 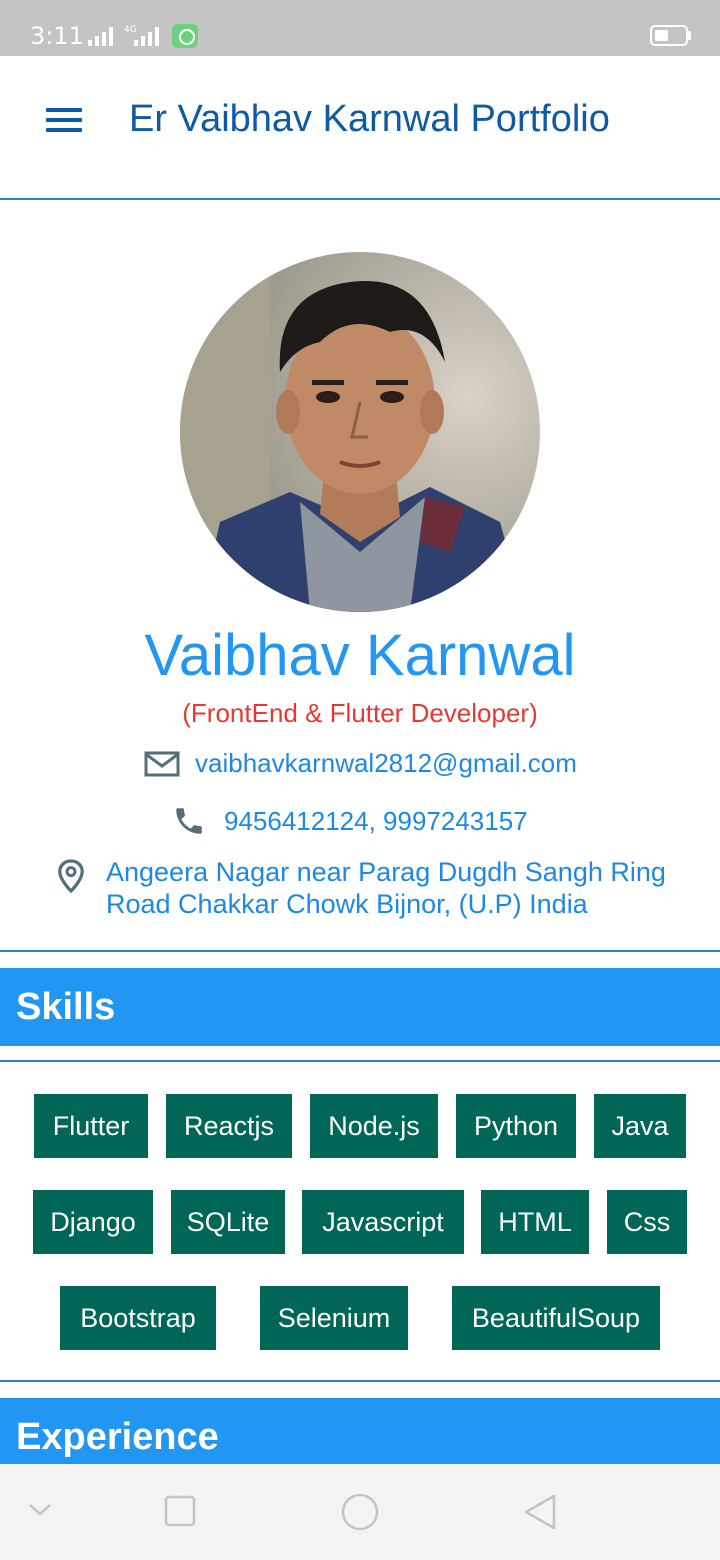 What do you see at coordinates (540, 1512) in the screenshot?
I see `back-icon` at bounding box center [540, 1512].